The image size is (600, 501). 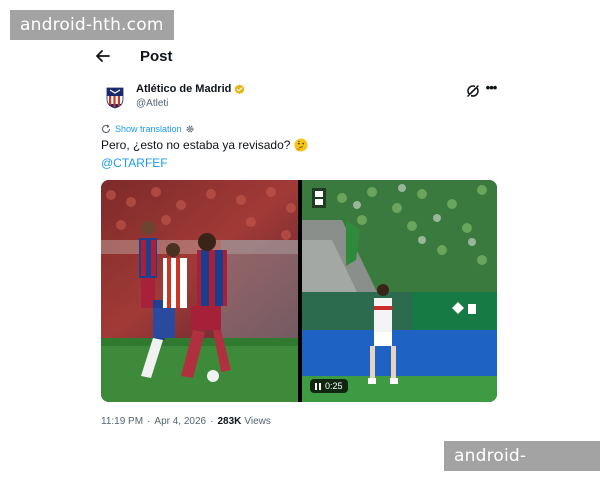 I want to click on show-translation-label: Show translation, so click(x=148, y=129).